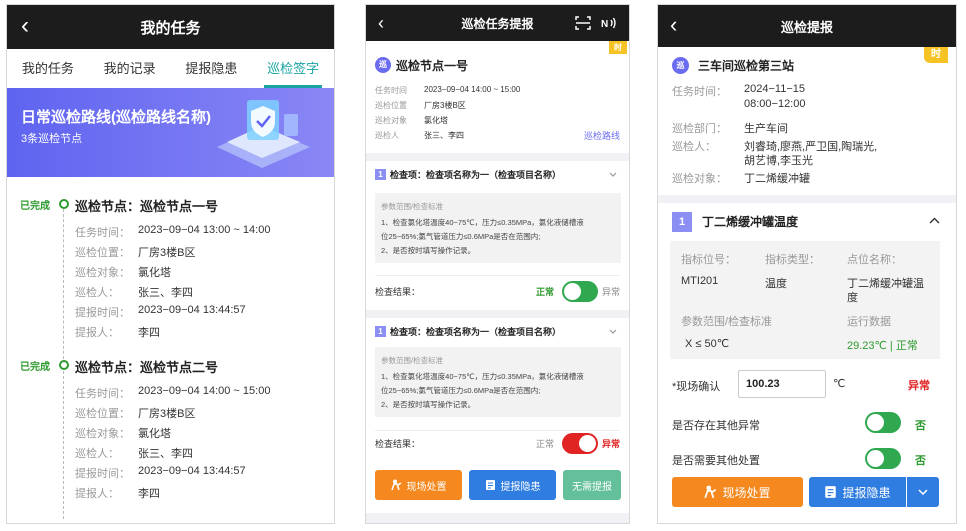  What do you see at coordinates (293, 68) in the screenshot?
I see `tab-inspection-sign: 巡检签字` at bounding box center [293, 68].